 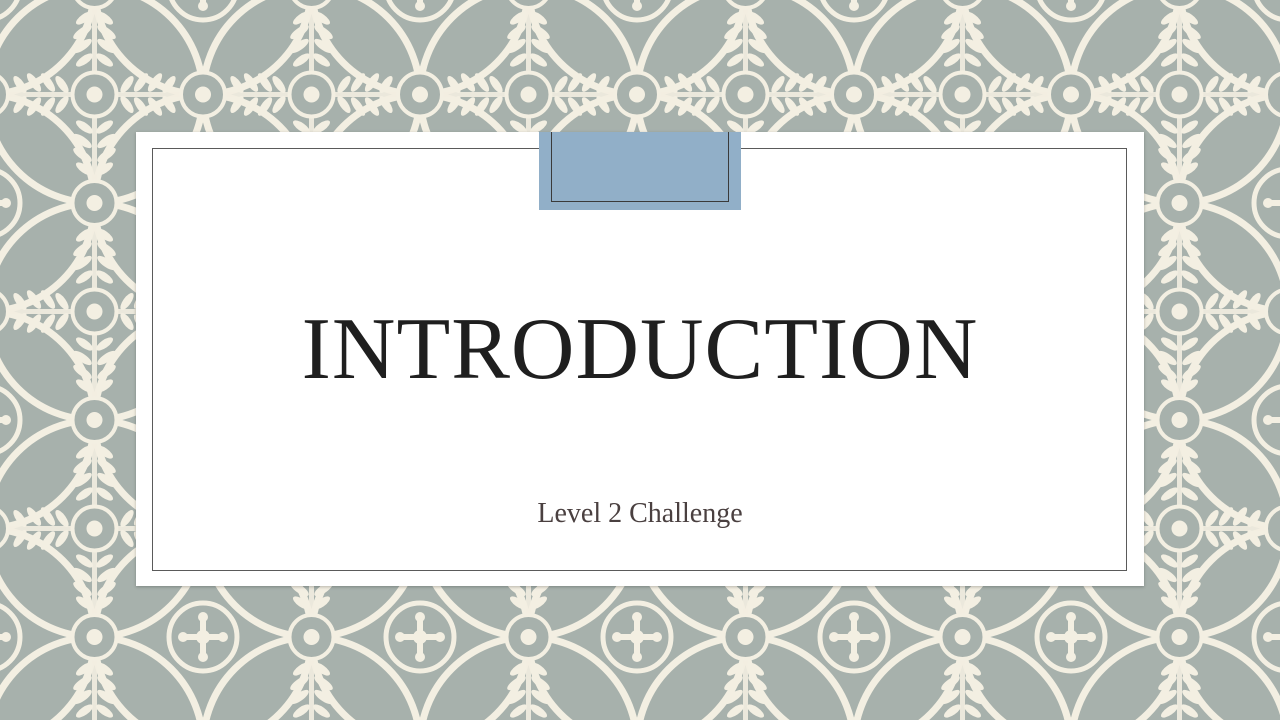 I want to click on accent-tab, so click(x=640, y=171).